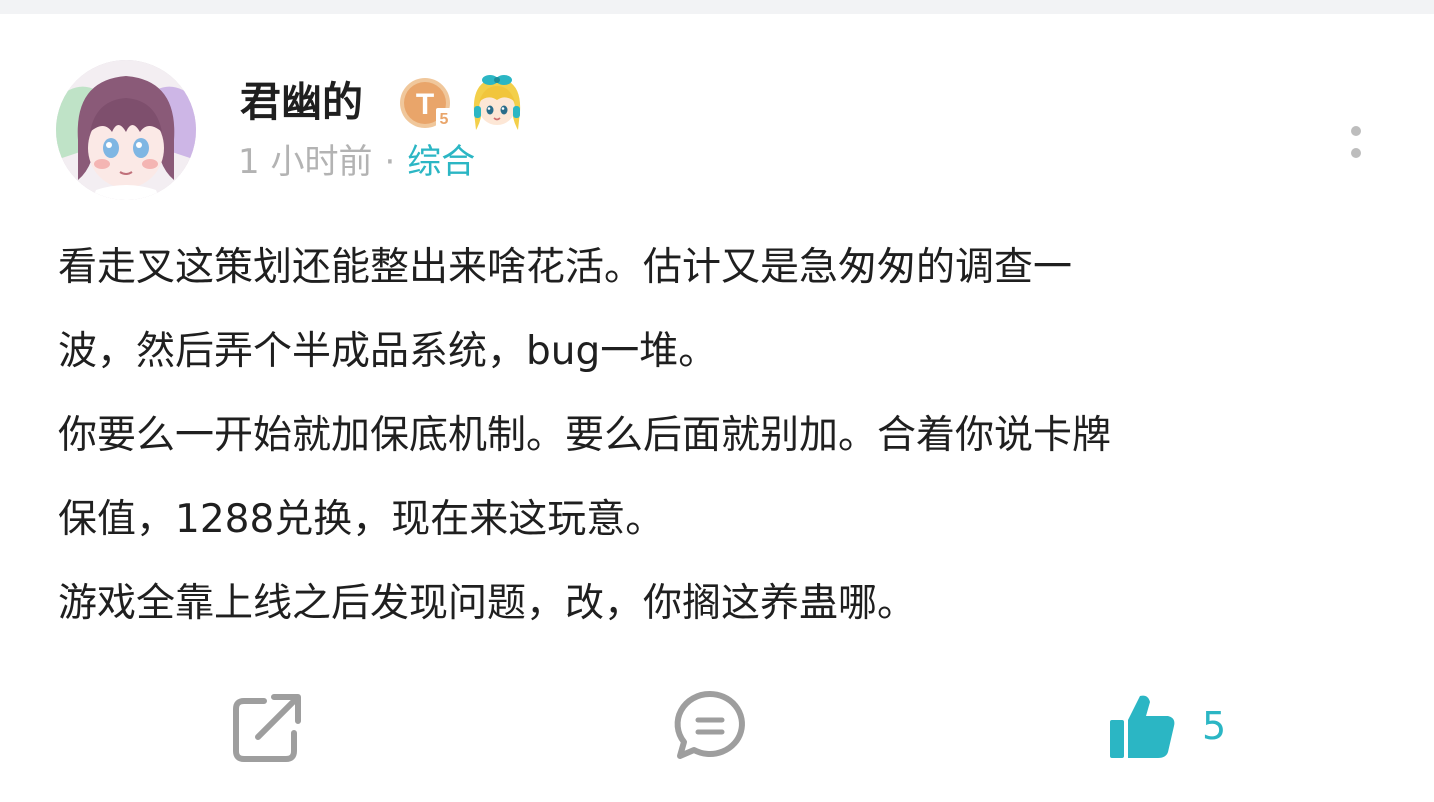  Describe the element at coordinates (444, 119) in the screenshot. I see `level-badge-number: 5` at that location.